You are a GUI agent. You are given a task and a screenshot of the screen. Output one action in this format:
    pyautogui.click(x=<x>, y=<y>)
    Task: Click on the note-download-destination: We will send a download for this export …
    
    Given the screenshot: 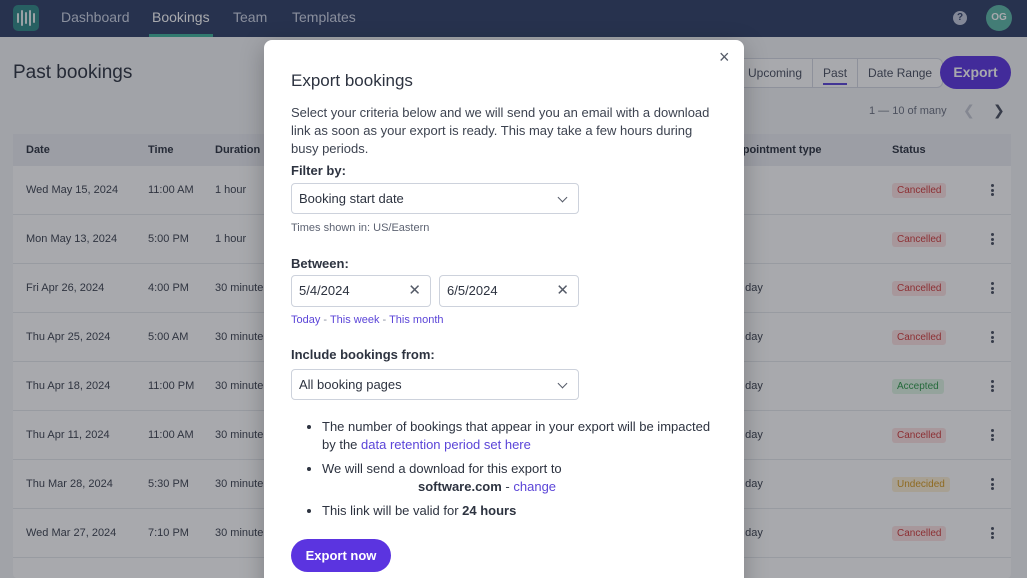 What is the action you would take?
    pyautogui.click(x=518, y=478)
    